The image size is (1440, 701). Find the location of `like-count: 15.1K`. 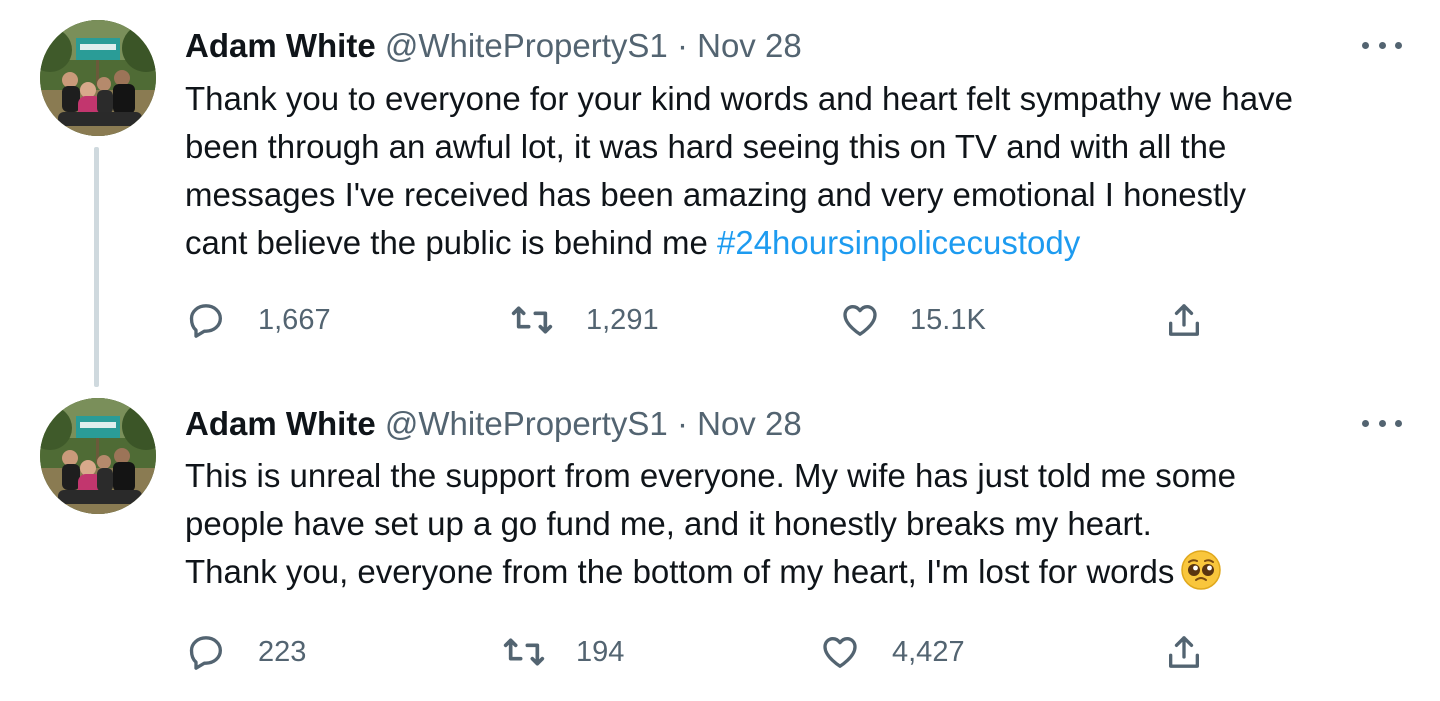

like-count: 15.1K is located at coordinates (948, 319).